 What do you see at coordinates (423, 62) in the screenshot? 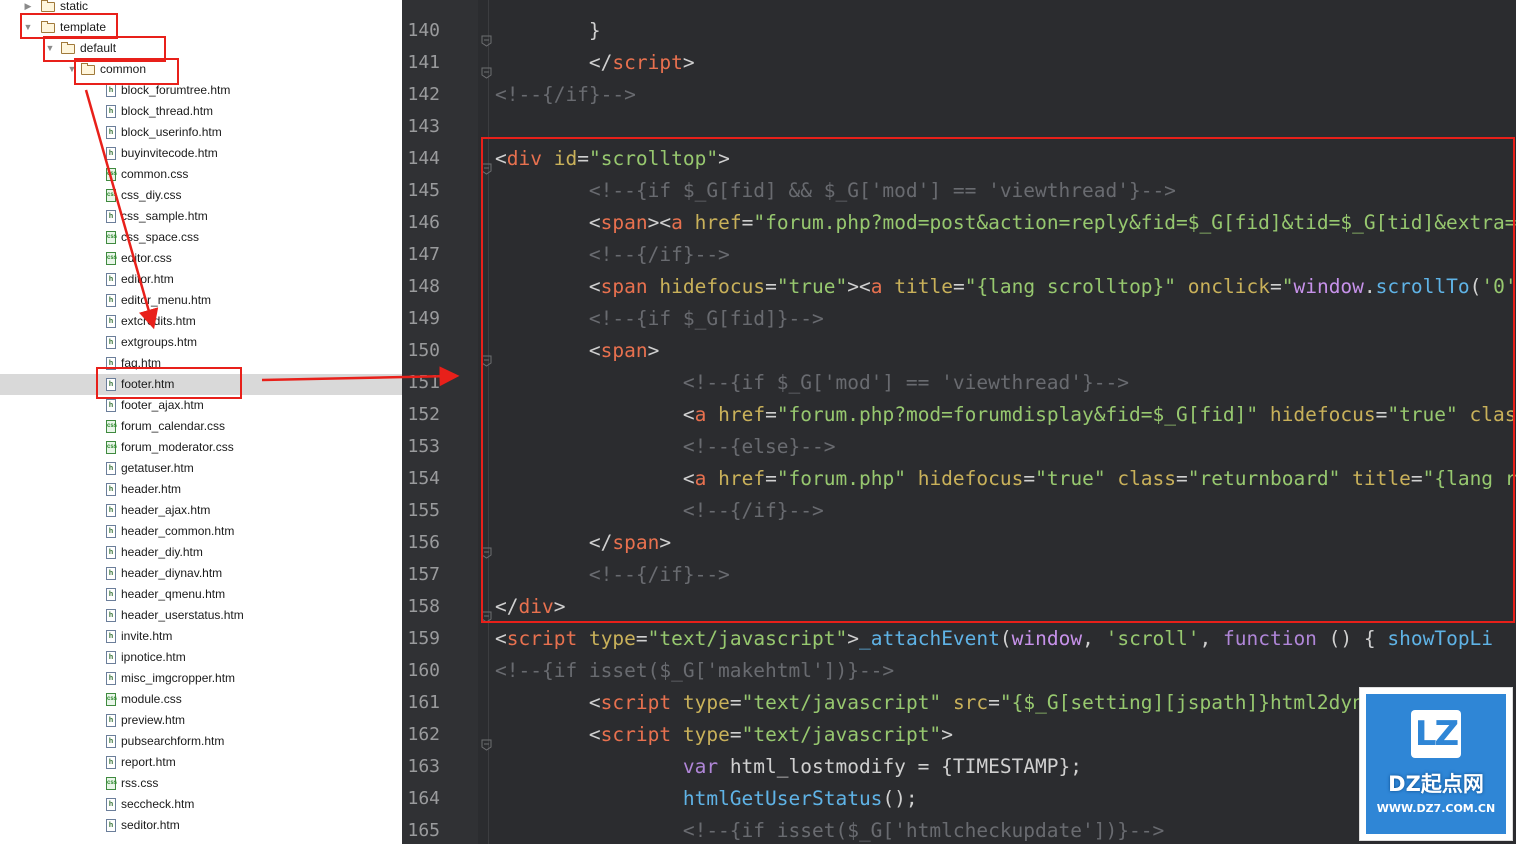
I see `line-number: 141` at bounding box center [423, 62].